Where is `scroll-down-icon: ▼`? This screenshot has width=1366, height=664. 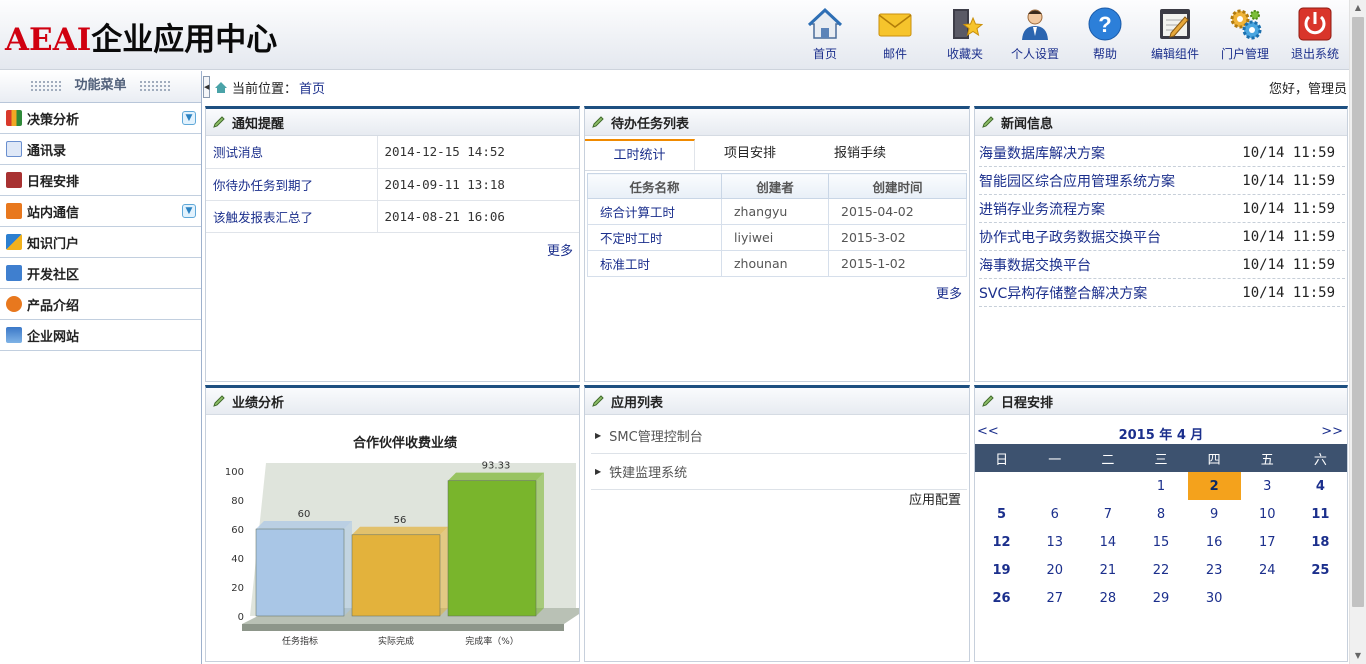
scroll-down-icon: ▼ is located at coordinates (1358, 656).